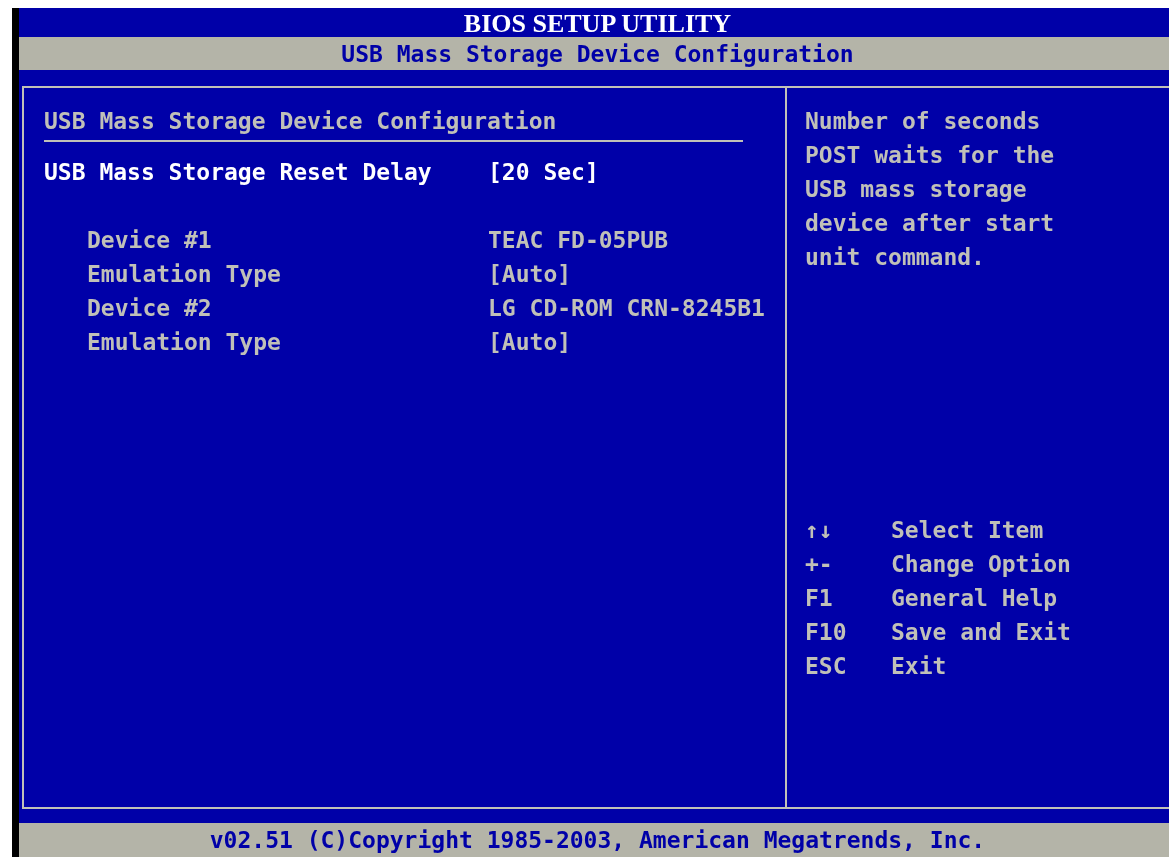  I want to click on window-title: BIOS SETUP UTILITY, so click(597, 22).